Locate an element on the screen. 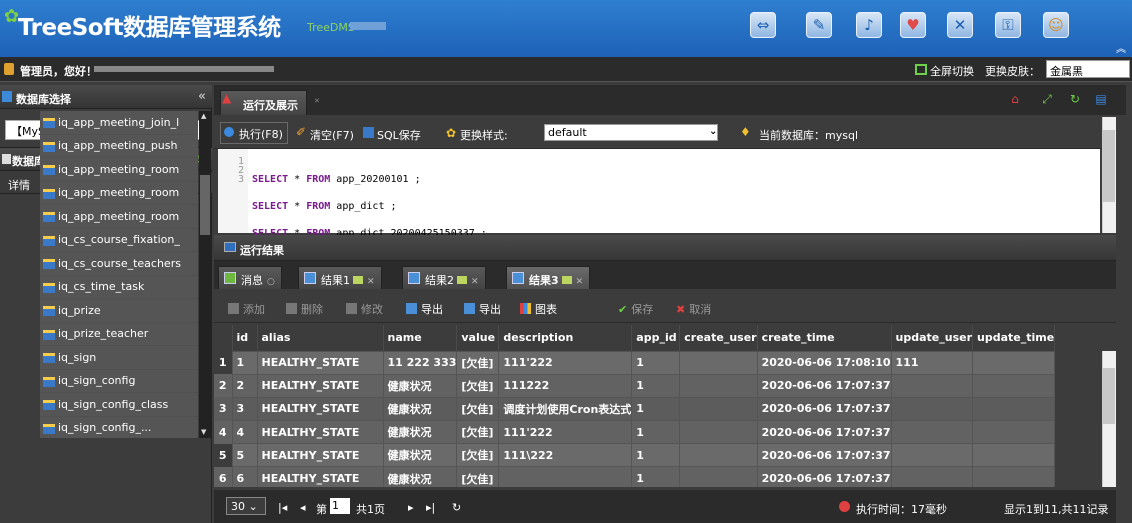  chart-icon: ✎ is located at coordinates (819, 25).